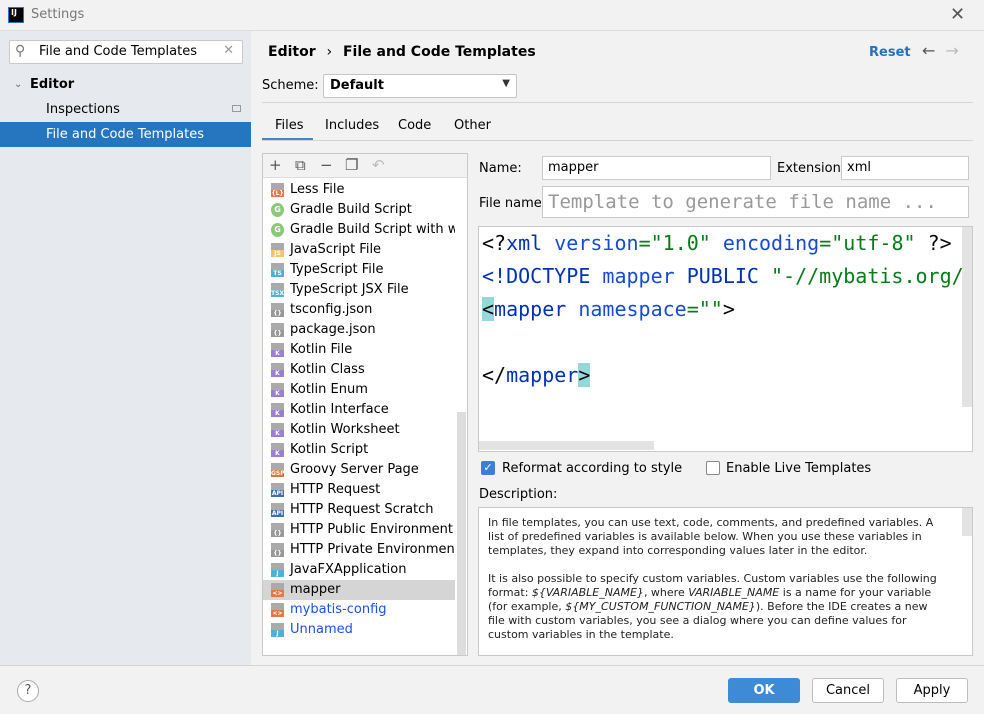 This screenshot has width=984, height=714. What do you see at coordinates (352, 125) in the screenshot?
I see `tab-includes: Includes` at bounding box center [352, 125].